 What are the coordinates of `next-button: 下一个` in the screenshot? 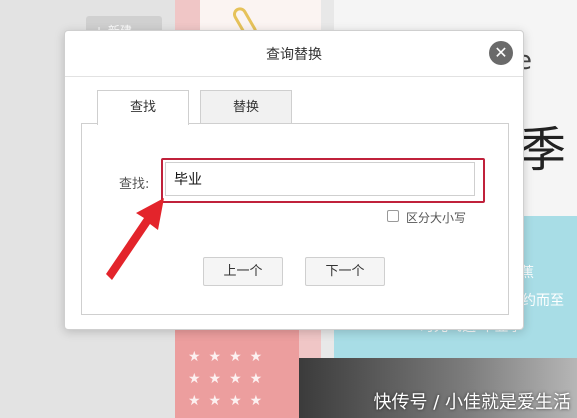 It's located at (345, 271).